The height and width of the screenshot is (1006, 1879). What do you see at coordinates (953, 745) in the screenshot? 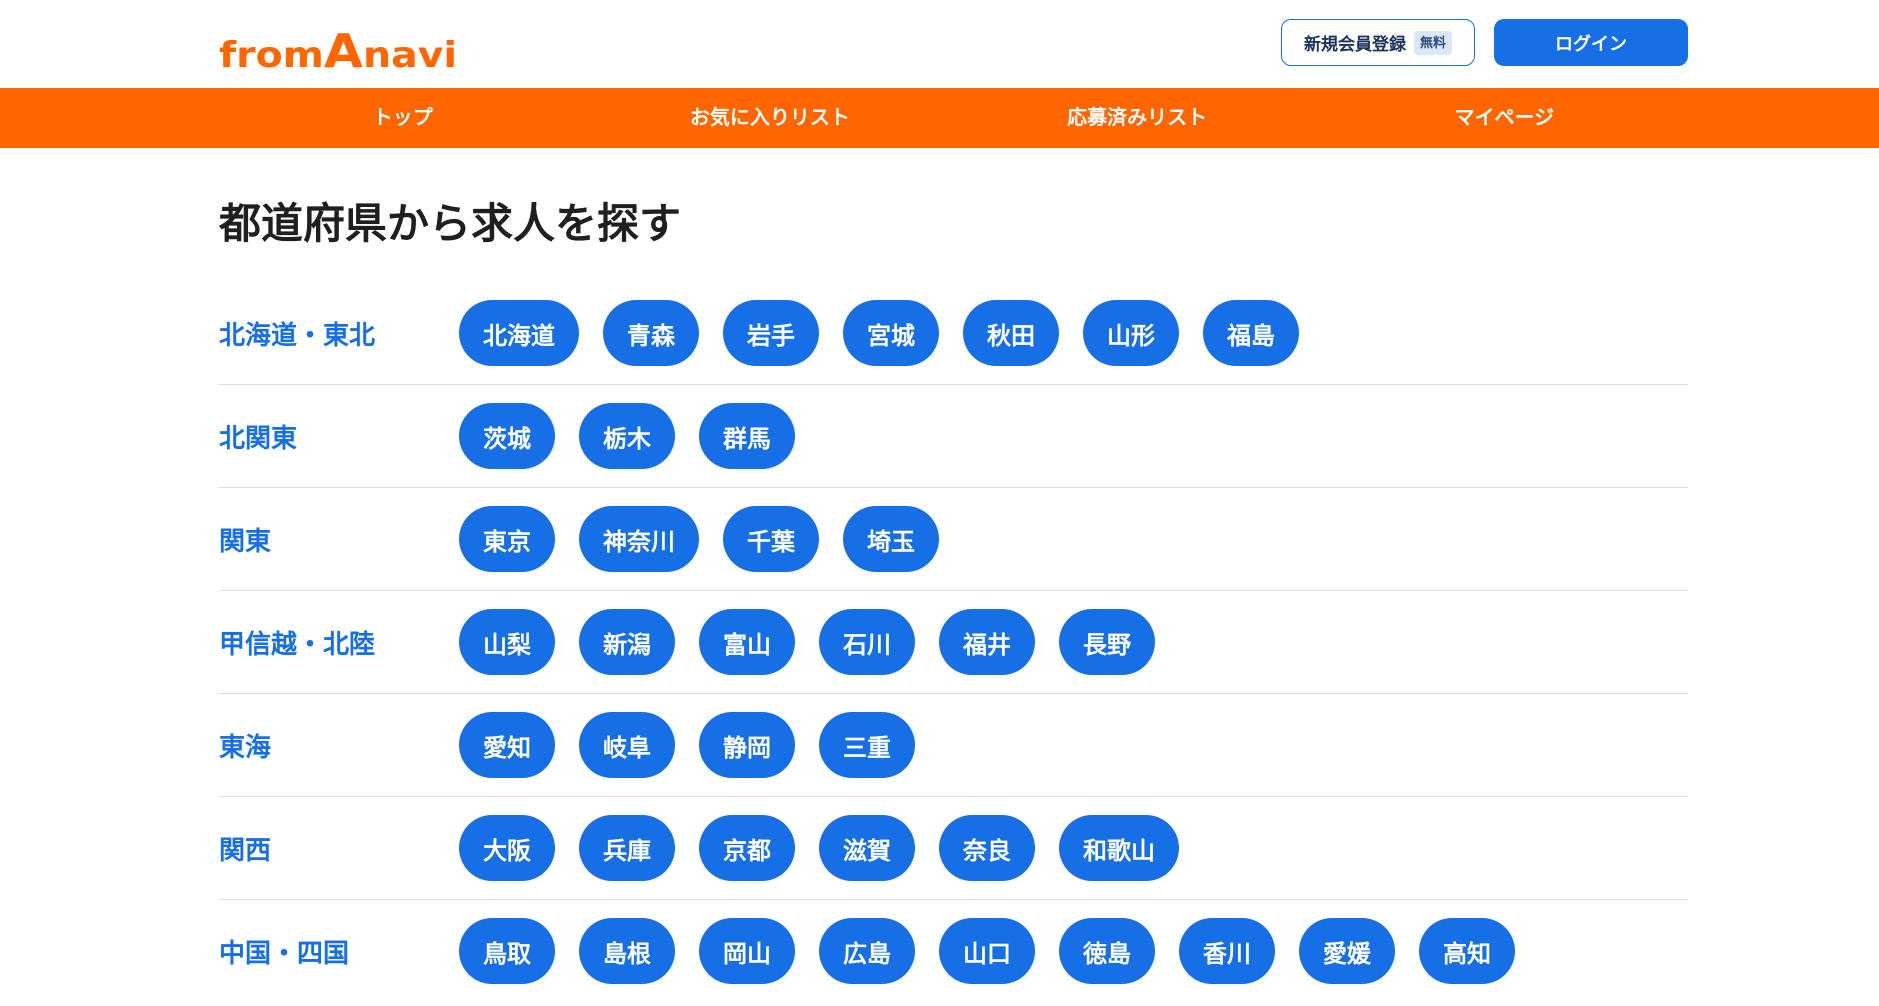
I see `region-row-tokai: 東海 愛知 岐阜 静岡 三重` at bounding box center [953, 745].